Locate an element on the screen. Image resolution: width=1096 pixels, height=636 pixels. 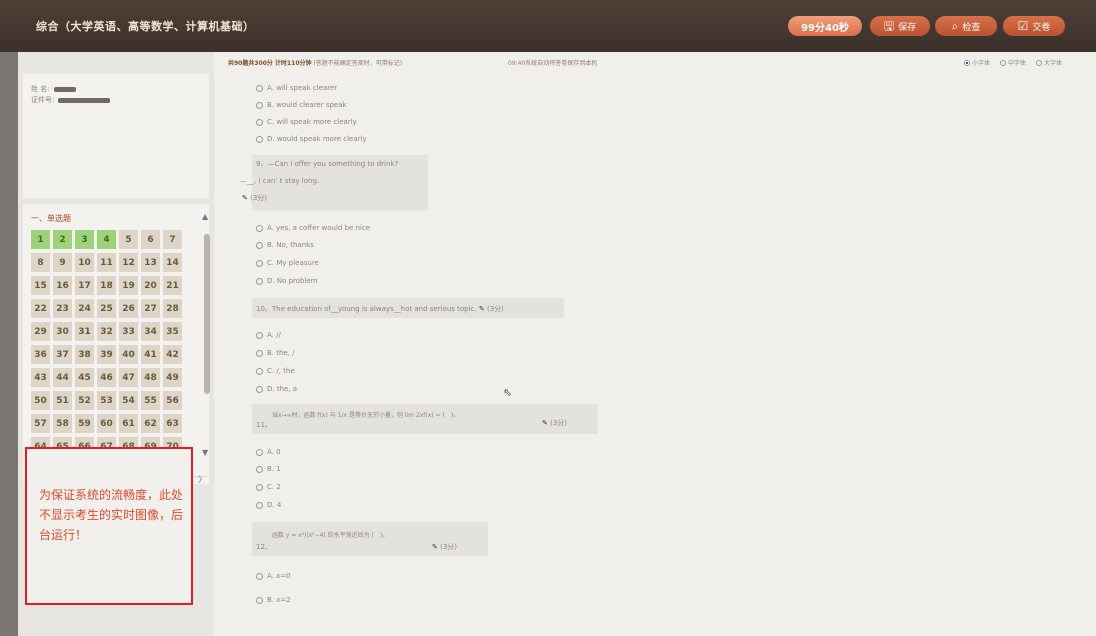
font-medium-option: 中字体 is located at coordinates (1013, 62).